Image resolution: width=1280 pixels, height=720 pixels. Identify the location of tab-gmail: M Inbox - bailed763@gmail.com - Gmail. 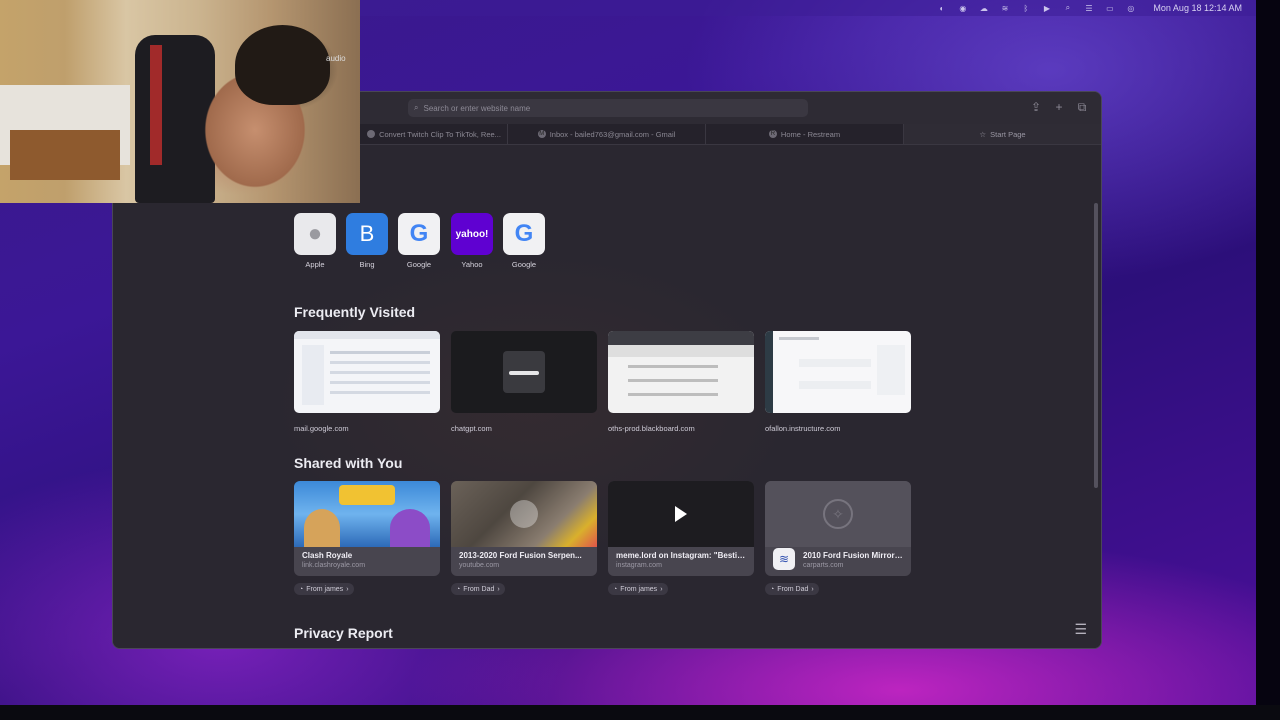
(607, 134).